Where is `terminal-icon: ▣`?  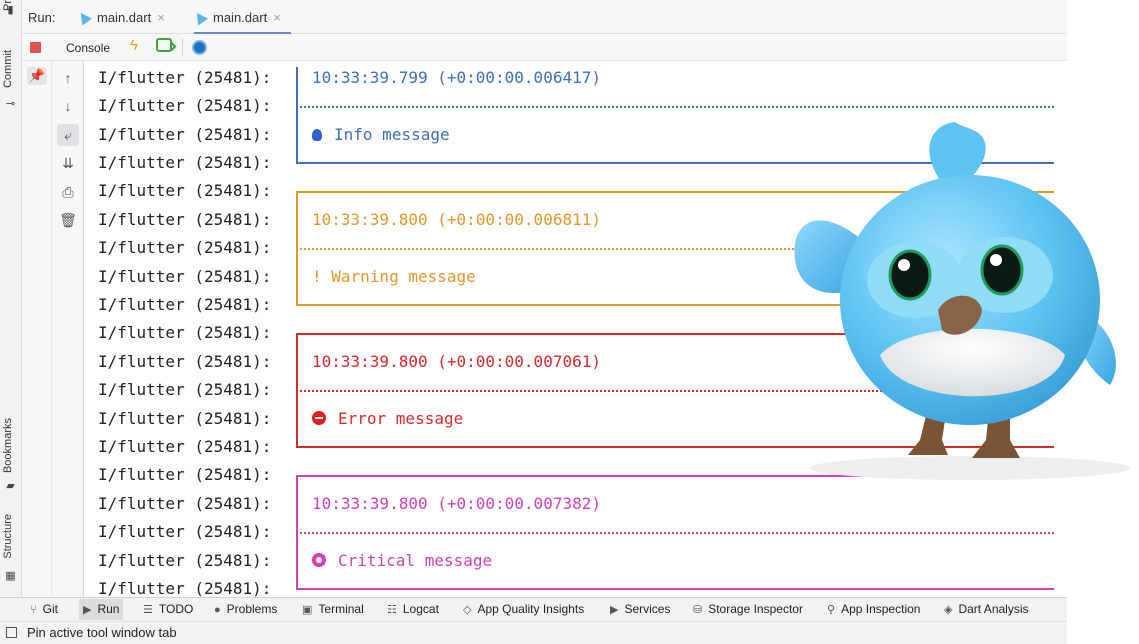 terminal-icon: ▣ is located at coordinates (307, 610).